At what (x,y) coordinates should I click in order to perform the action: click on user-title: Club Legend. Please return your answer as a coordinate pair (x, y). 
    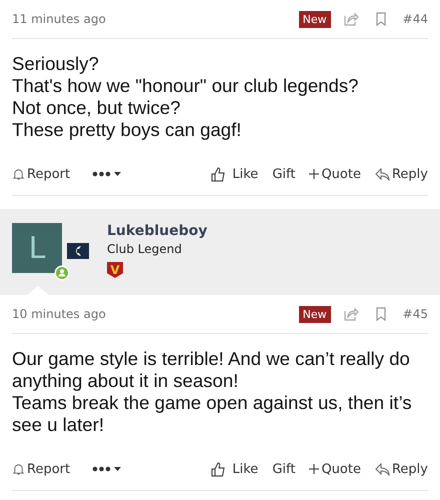
    Looking at the image, I should click on (145, 249).